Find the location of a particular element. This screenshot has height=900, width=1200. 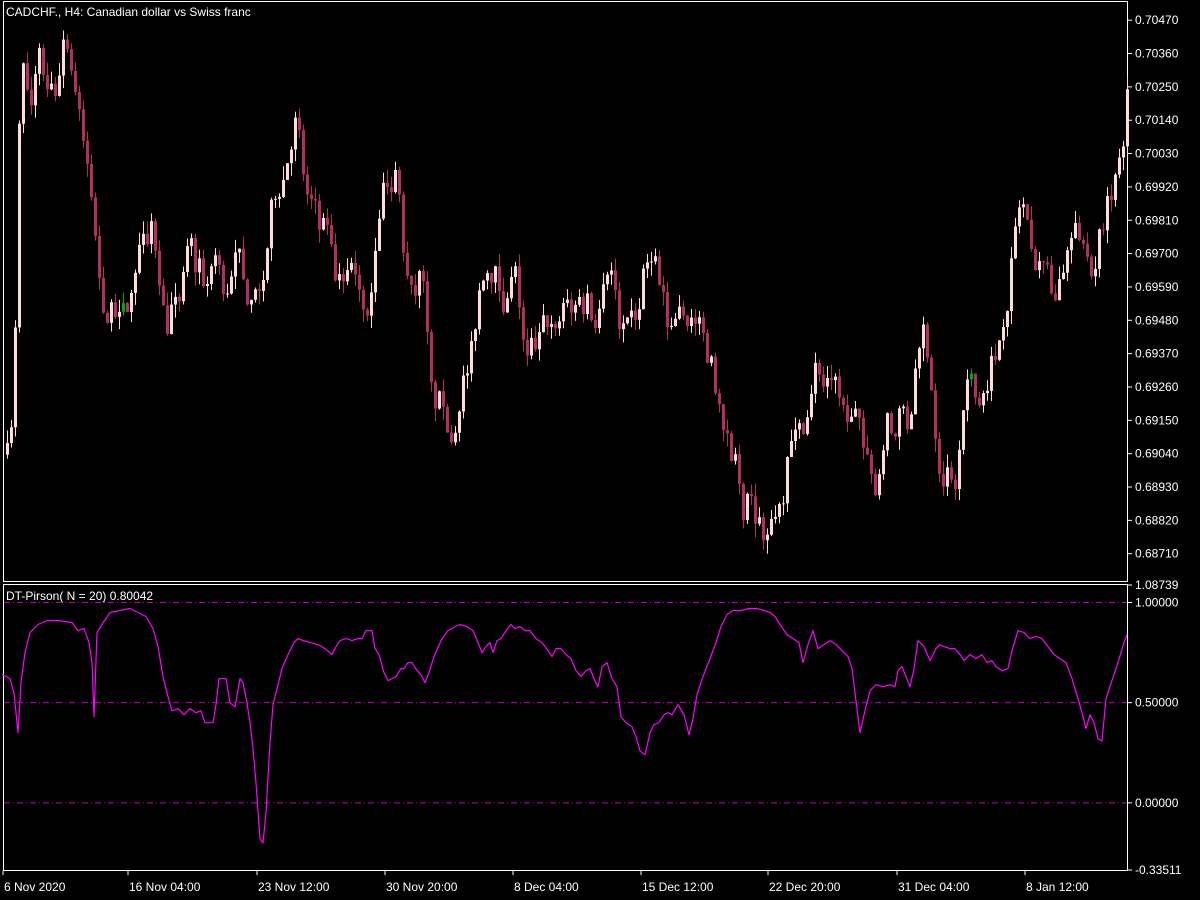

time-tick-label: 15 Dec 12:00 is located at coordinates (678, 887).